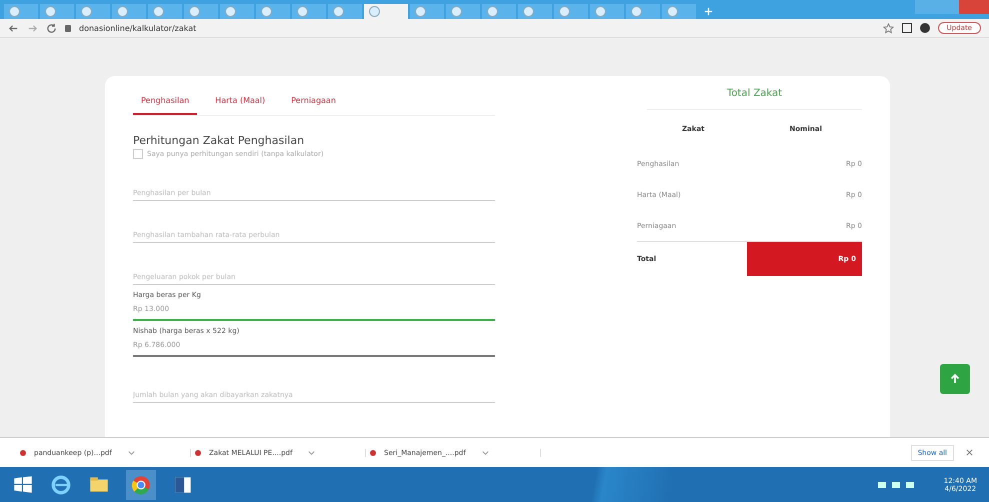 The image size is (989, 502). What do you see at coordinates (23, 485) in the screenshot?
I see `windows-icon` at bounding box center [23, 485].